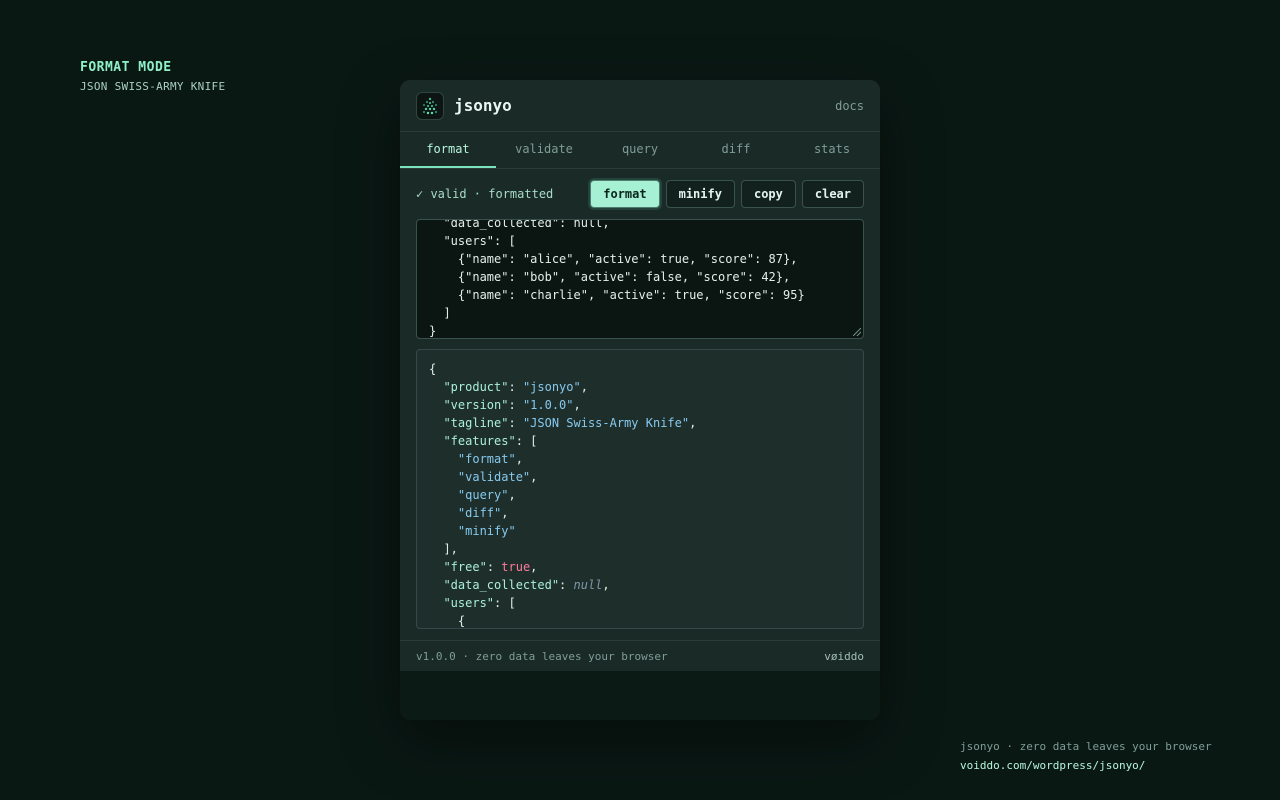 Image resolution: width=1280 pixels, height=800 pixels. I want to click on docs-link: docs, so click(849, 106).